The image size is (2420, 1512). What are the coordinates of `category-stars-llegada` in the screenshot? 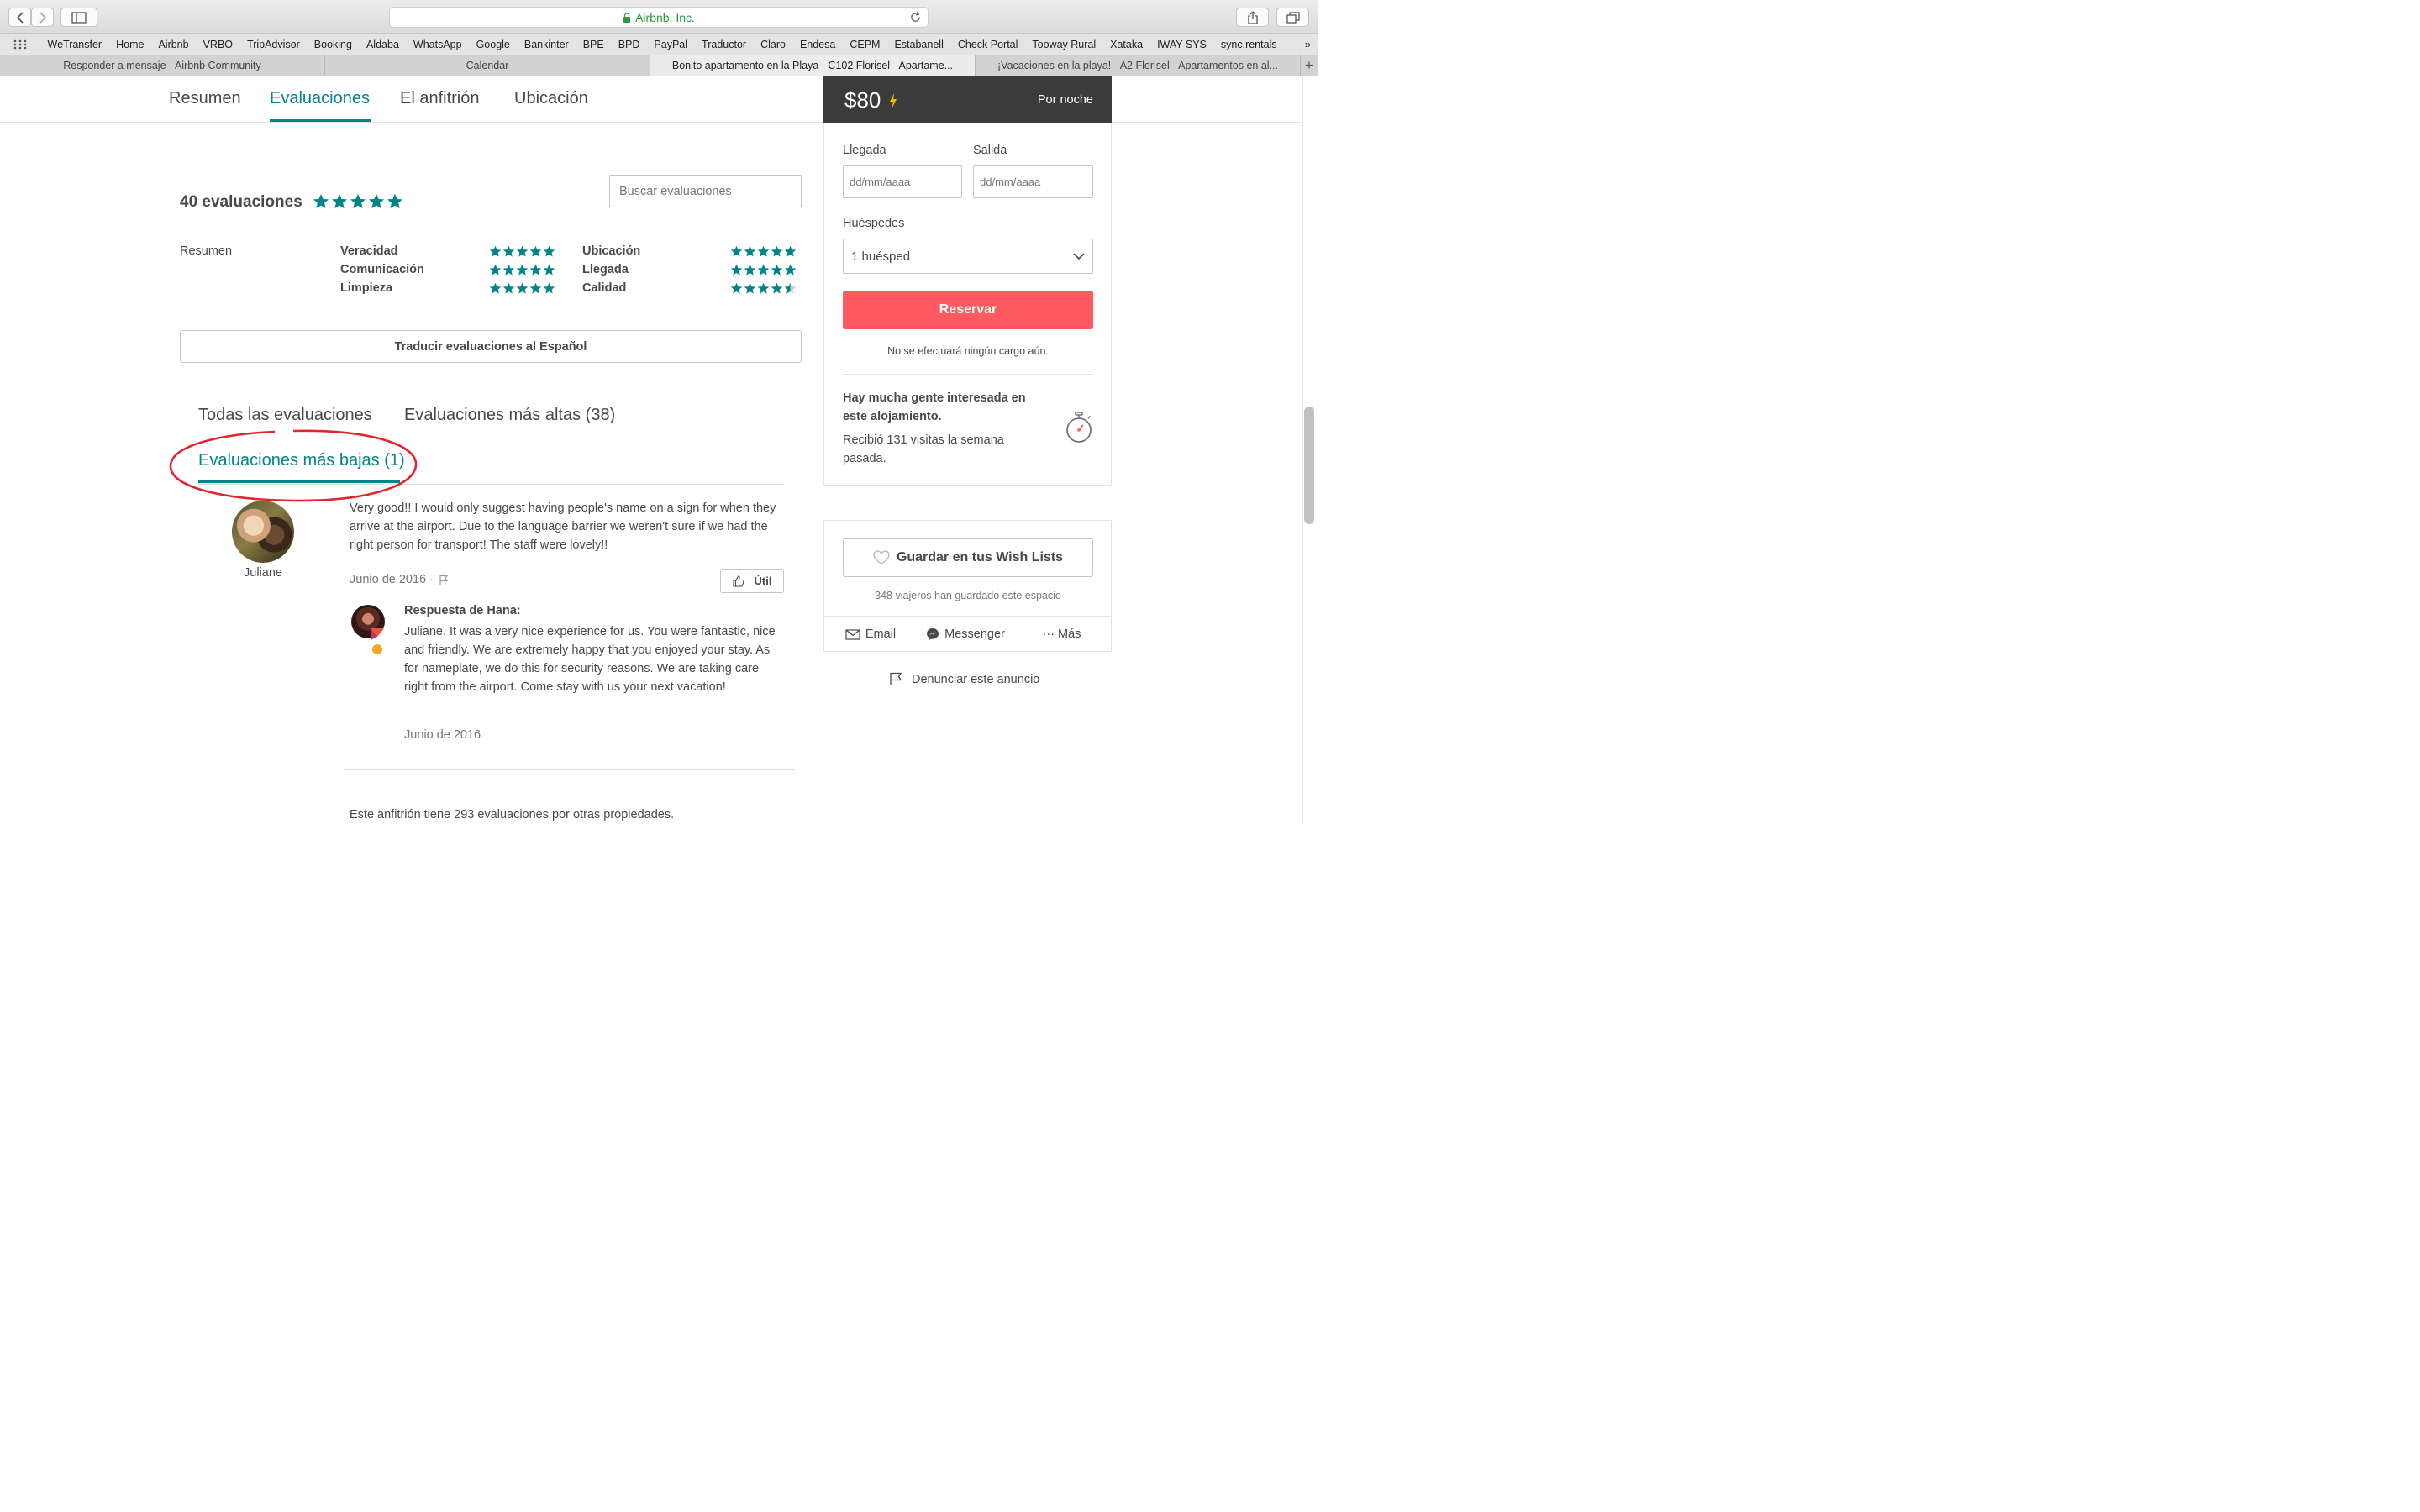 It's located at (764, 270).